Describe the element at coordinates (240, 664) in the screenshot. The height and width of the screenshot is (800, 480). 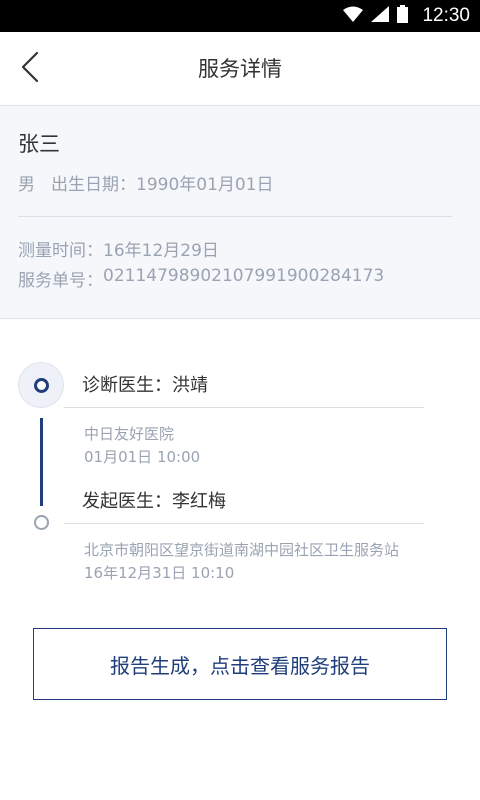
I see `view-report-button: 报告生成，点击查看服务报告` at that location.